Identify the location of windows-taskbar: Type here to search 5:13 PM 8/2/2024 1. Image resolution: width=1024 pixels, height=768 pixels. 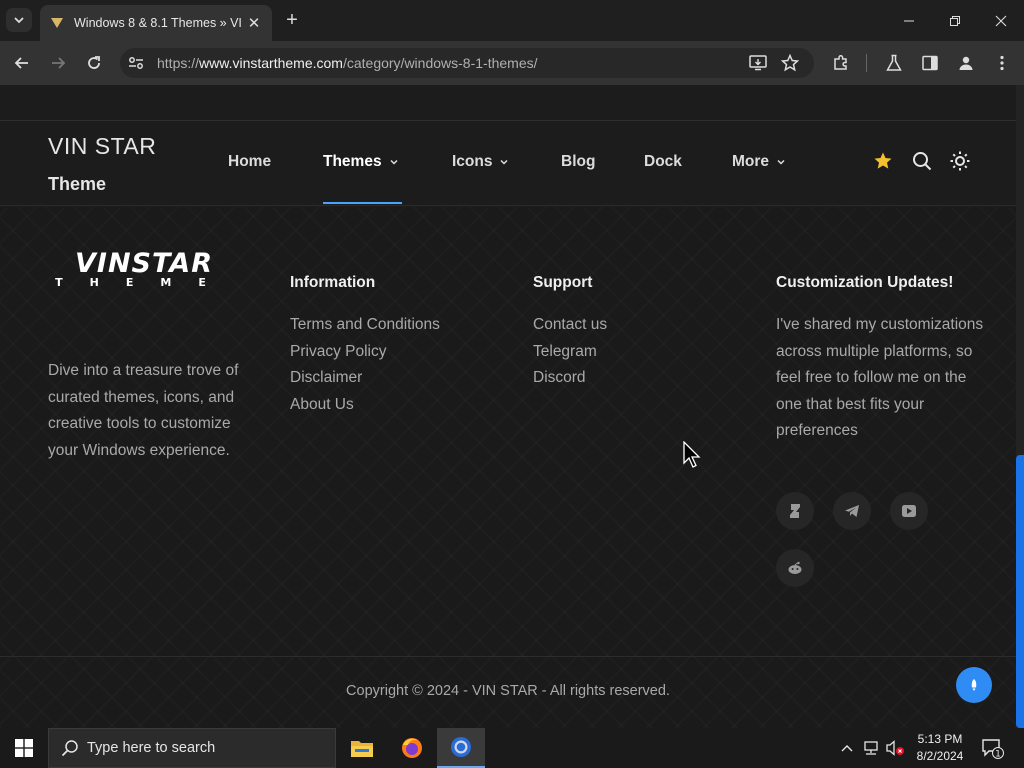
(512, 748).